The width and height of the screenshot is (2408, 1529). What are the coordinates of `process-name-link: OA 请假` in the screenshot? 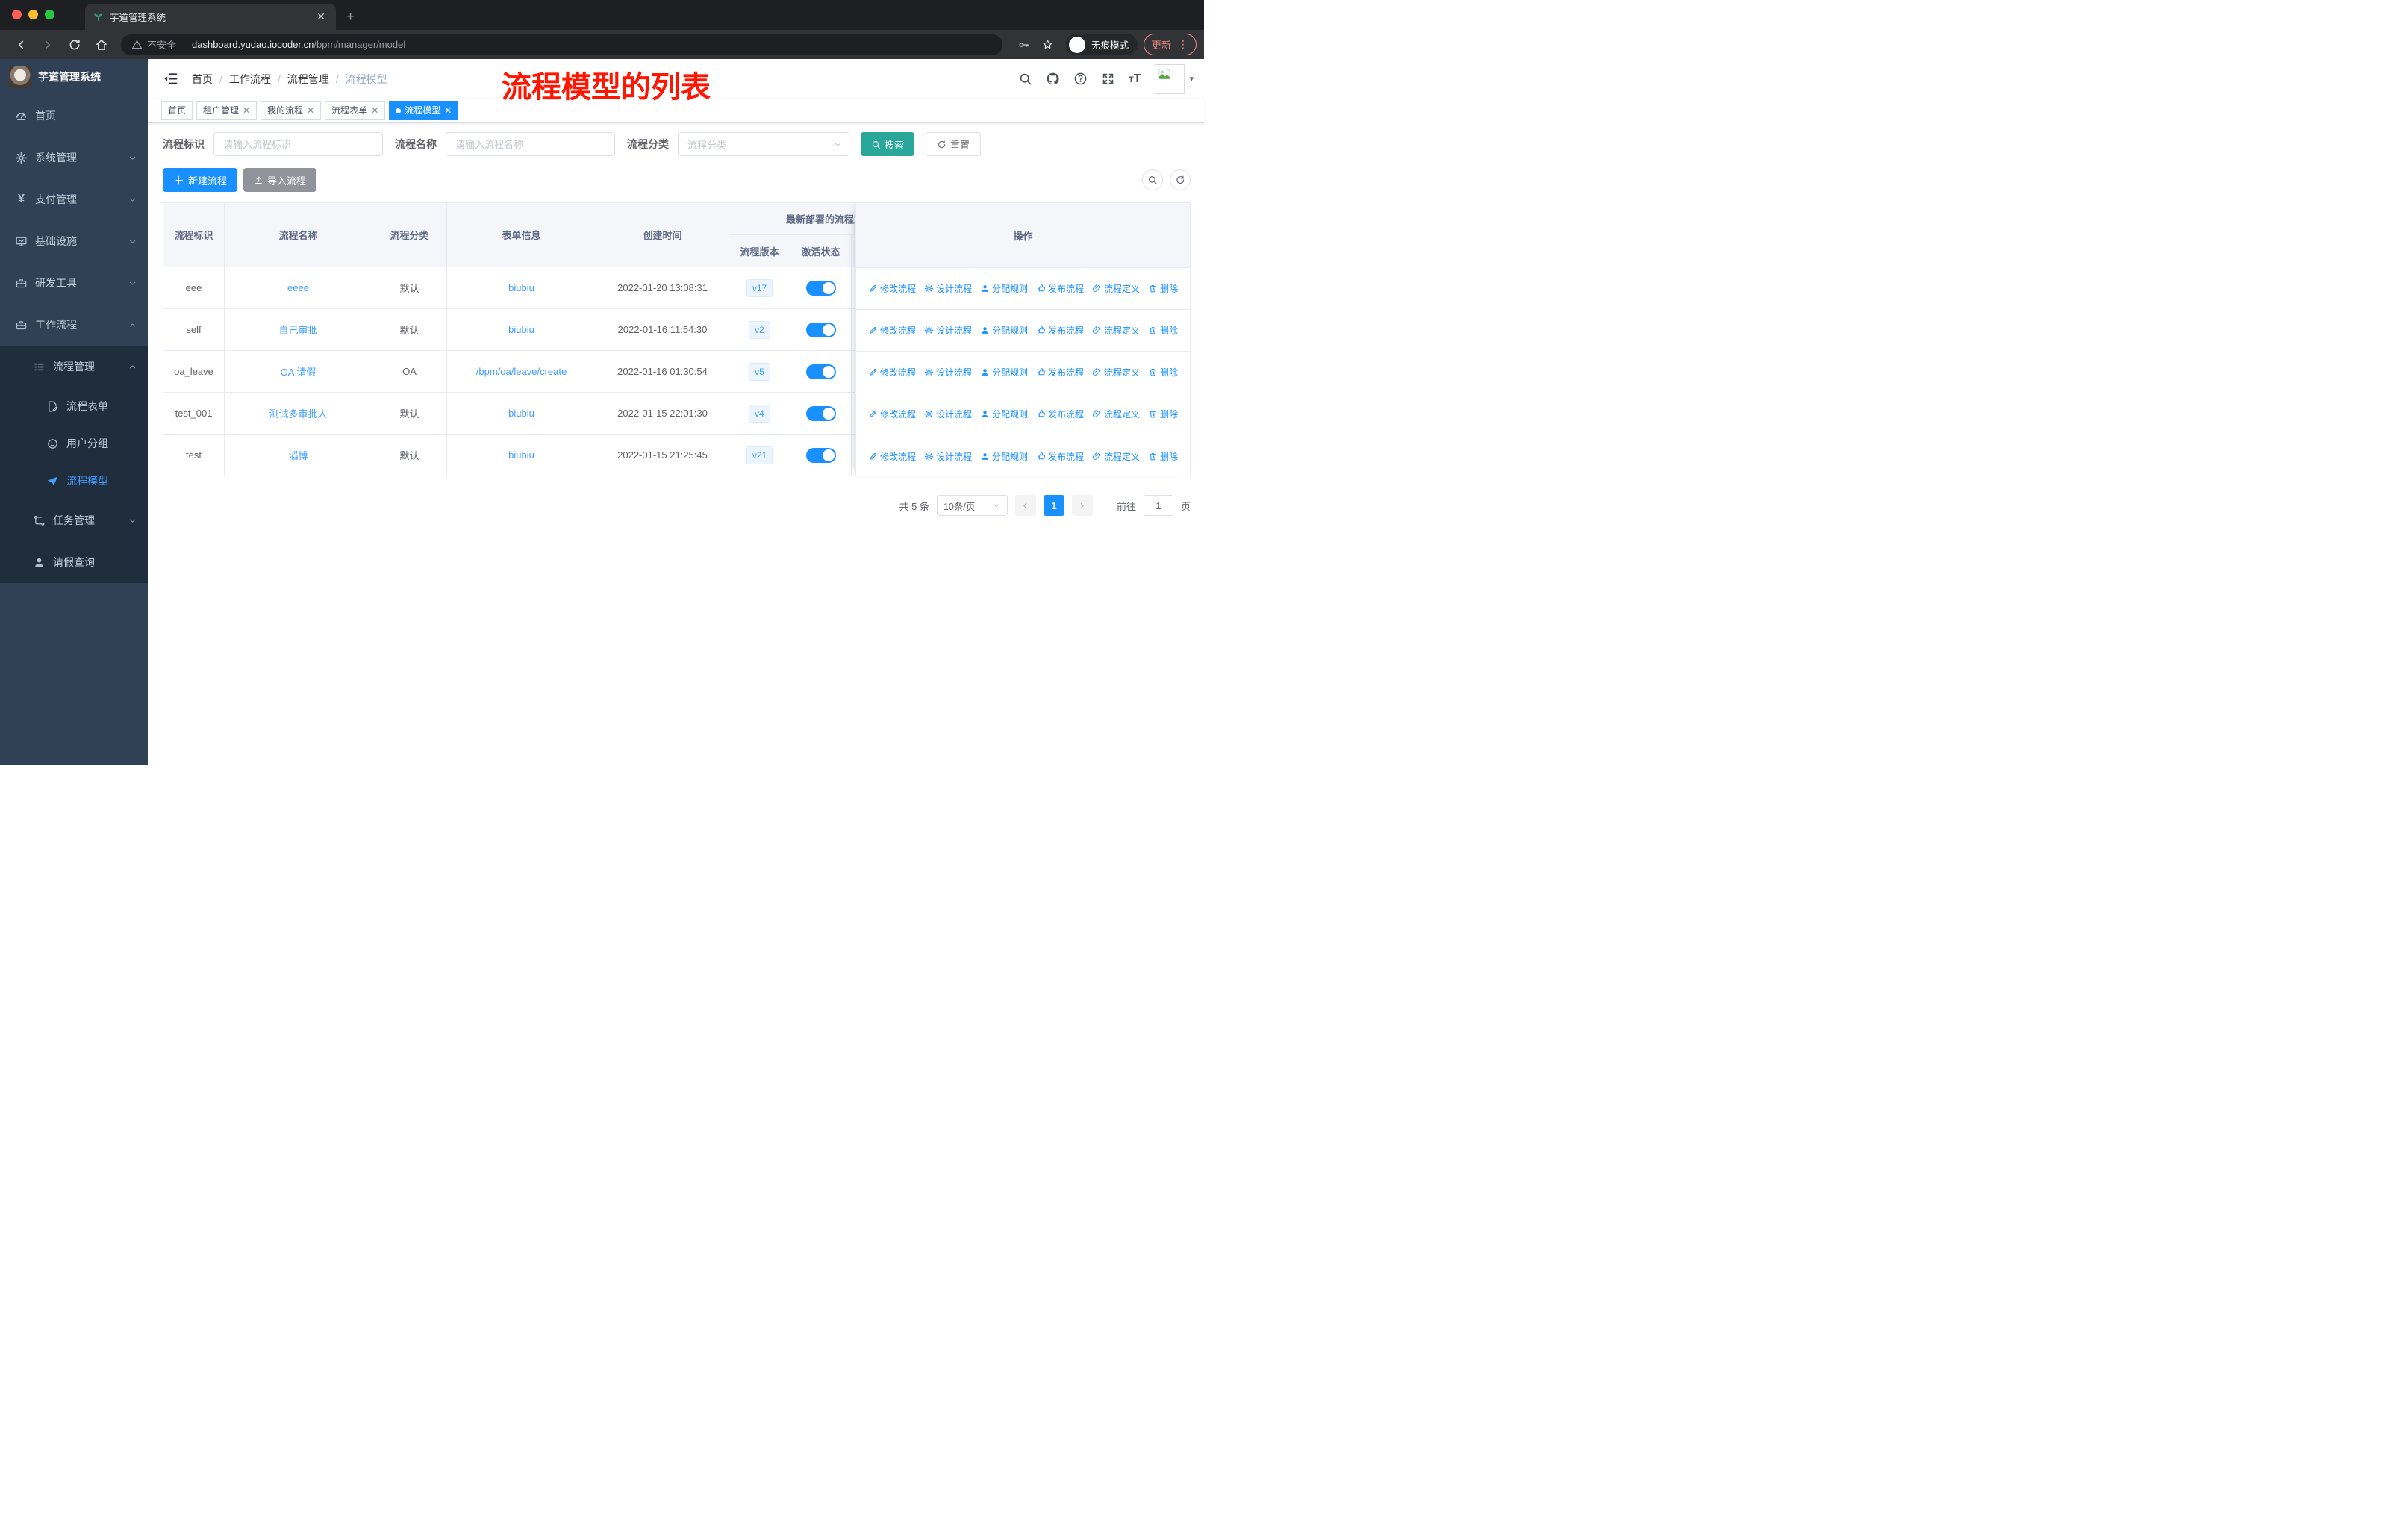 It's located at (298, 373).